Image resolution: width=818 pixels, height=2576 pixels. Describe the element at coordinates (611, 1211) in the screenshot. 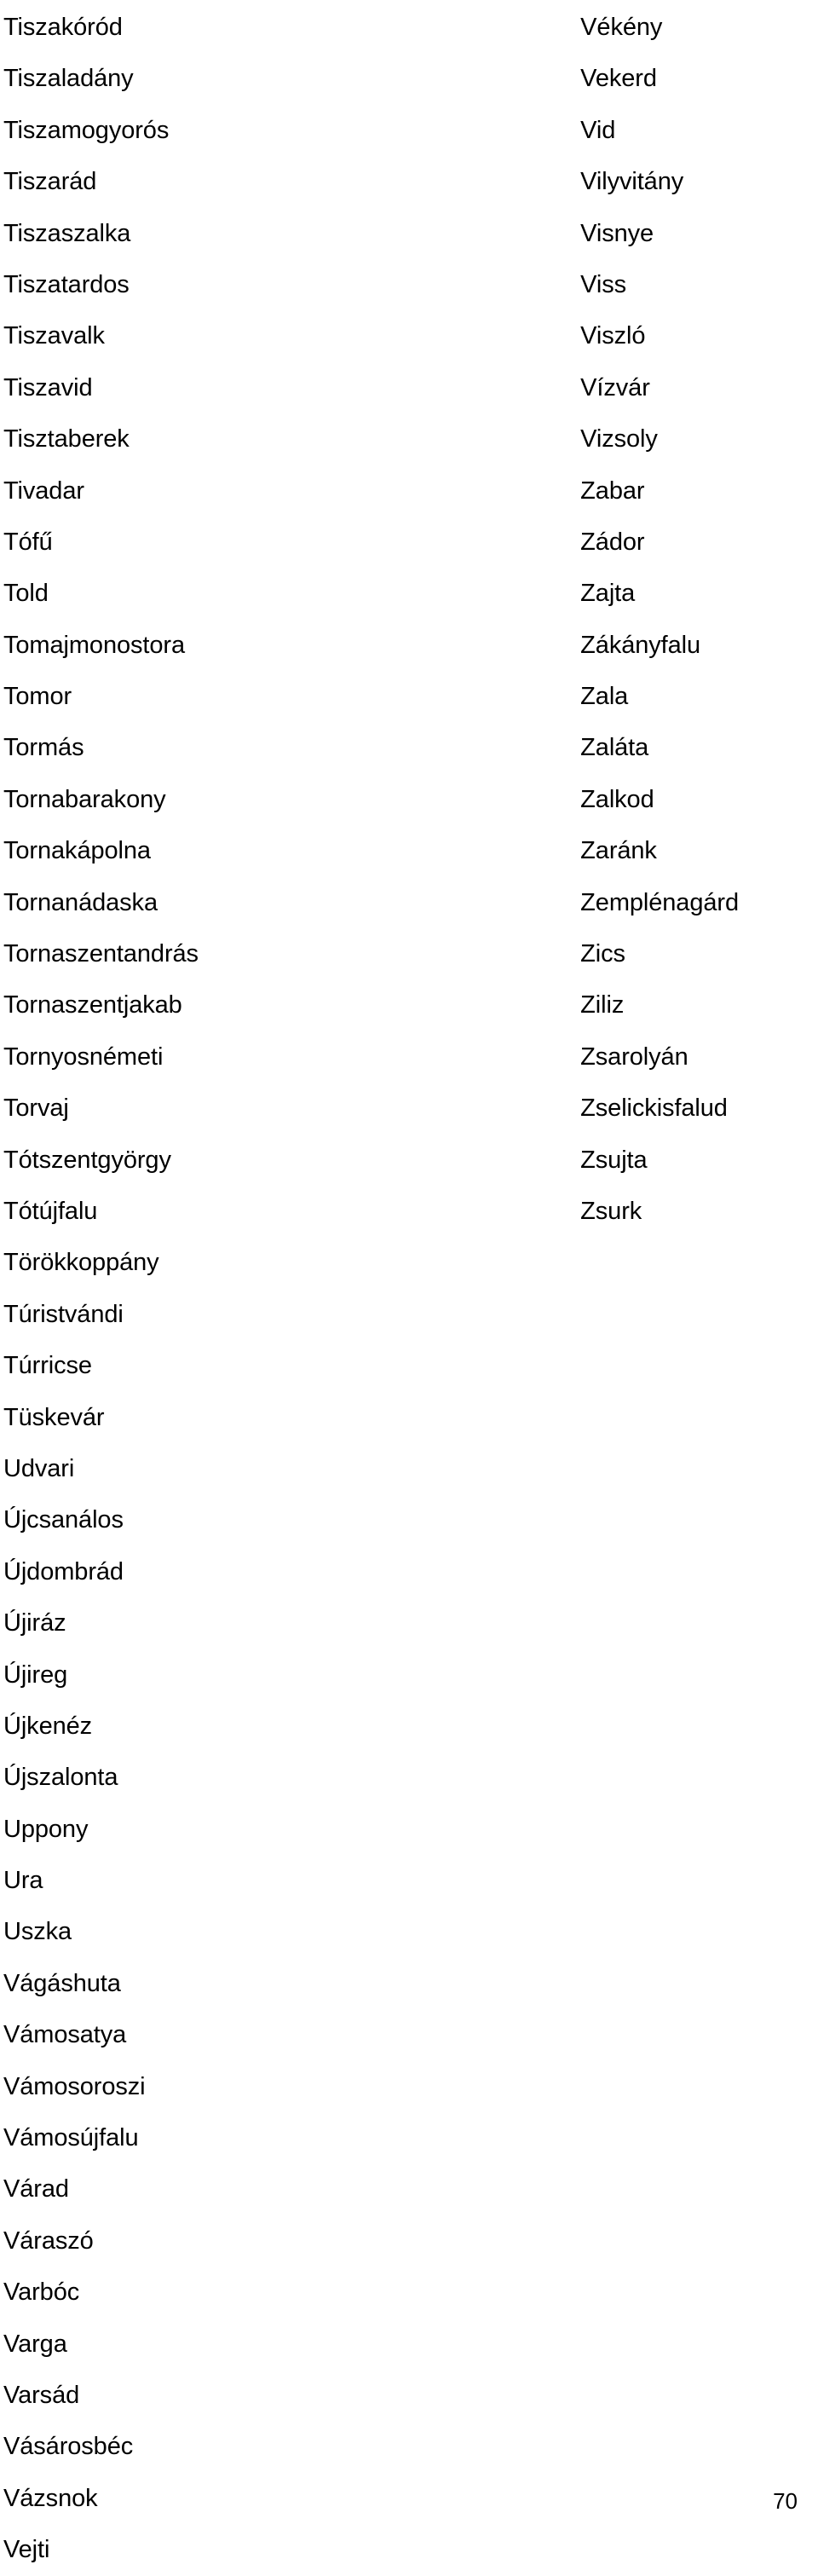

I see `list-item: Zsurk` at that location.